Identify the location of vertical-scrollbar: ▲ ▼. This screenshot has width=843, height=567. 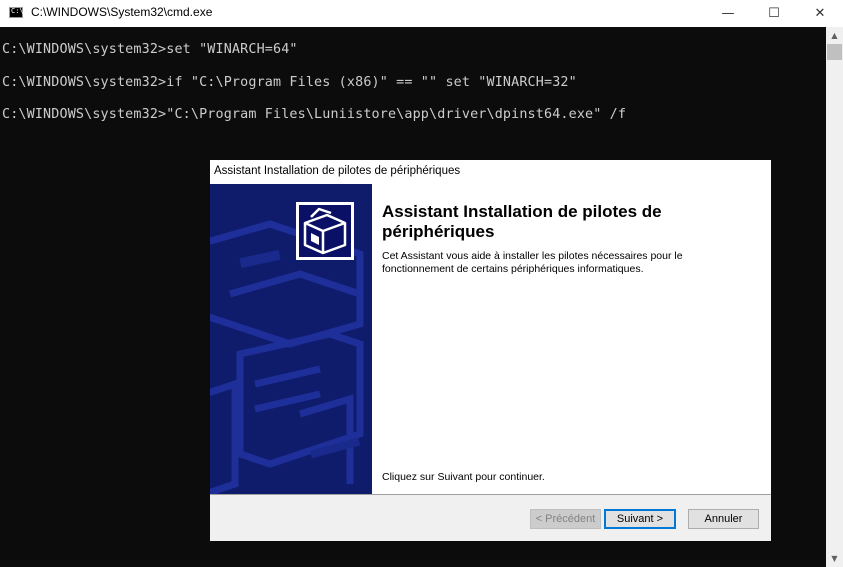
(834, 297).